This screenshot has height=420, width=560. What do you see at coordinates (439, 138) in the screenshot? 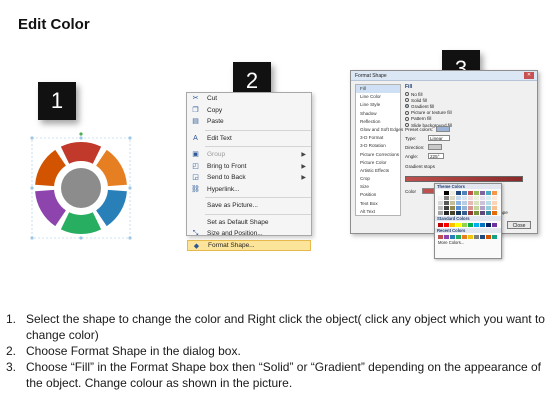
I see `type-dropdown: Linear` at bounding box center [439, 138].